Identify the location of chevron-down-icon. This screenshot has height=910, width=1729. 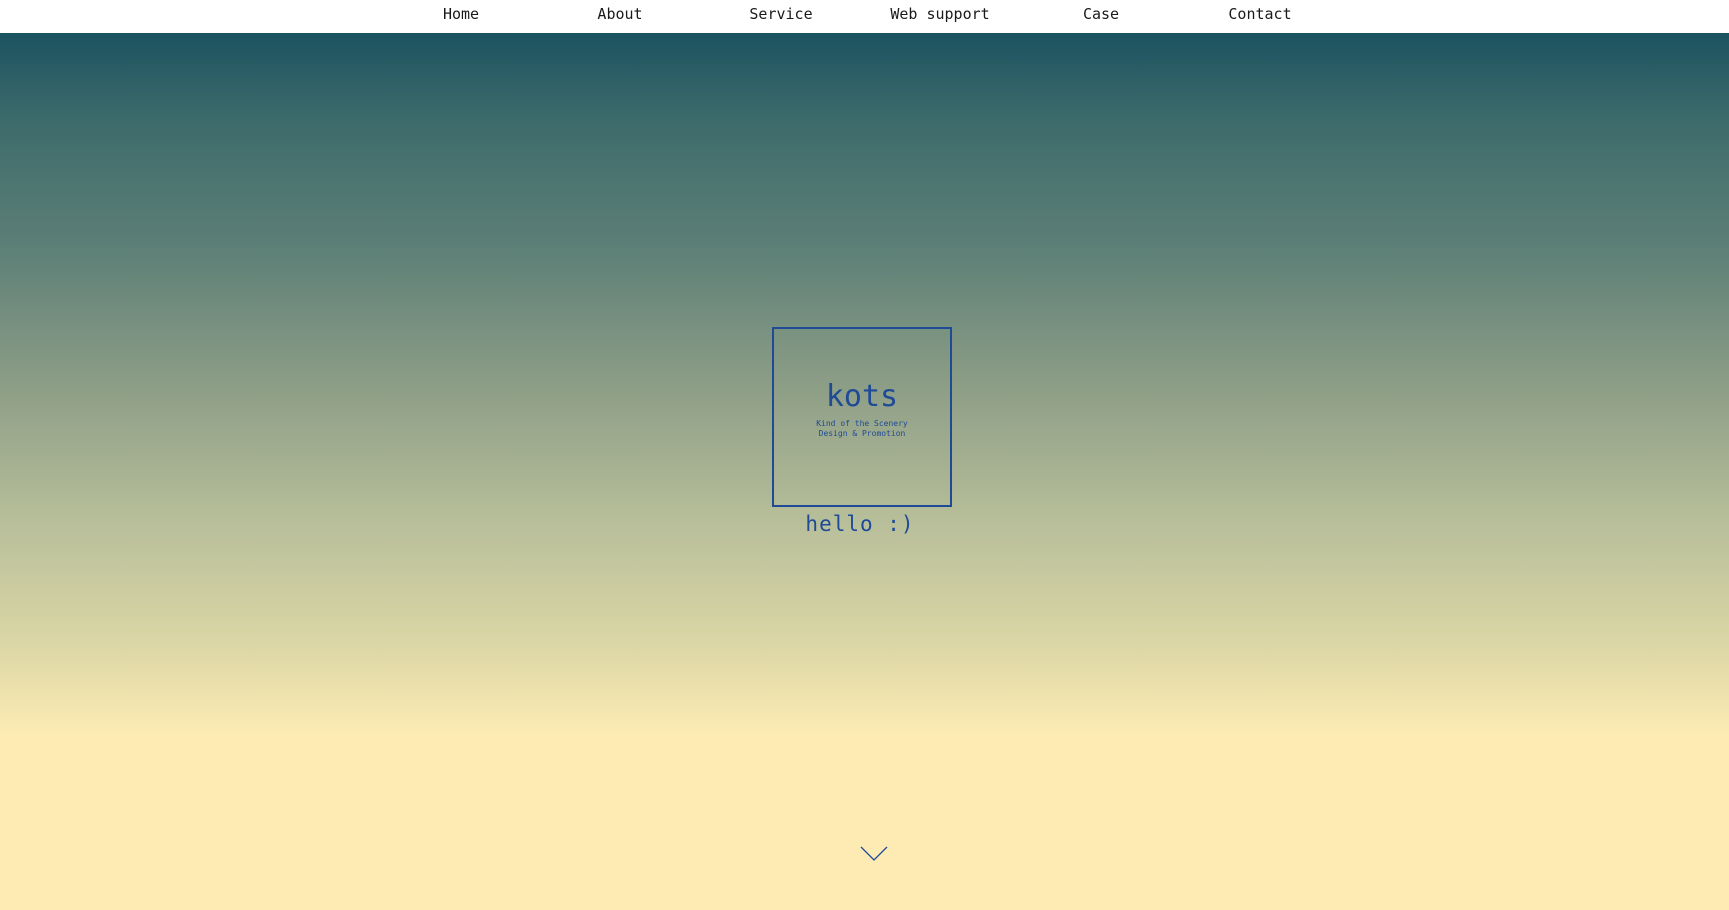
(874, 854).